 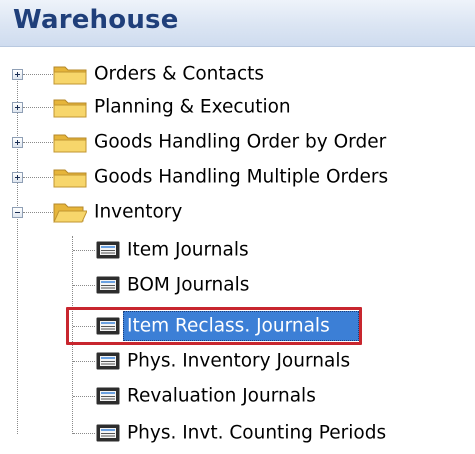 What do you see at coordinates (237, 23) in the screenshot?
I see `navigation-pane-header: Warehouse` at bounding box center [237, 23].